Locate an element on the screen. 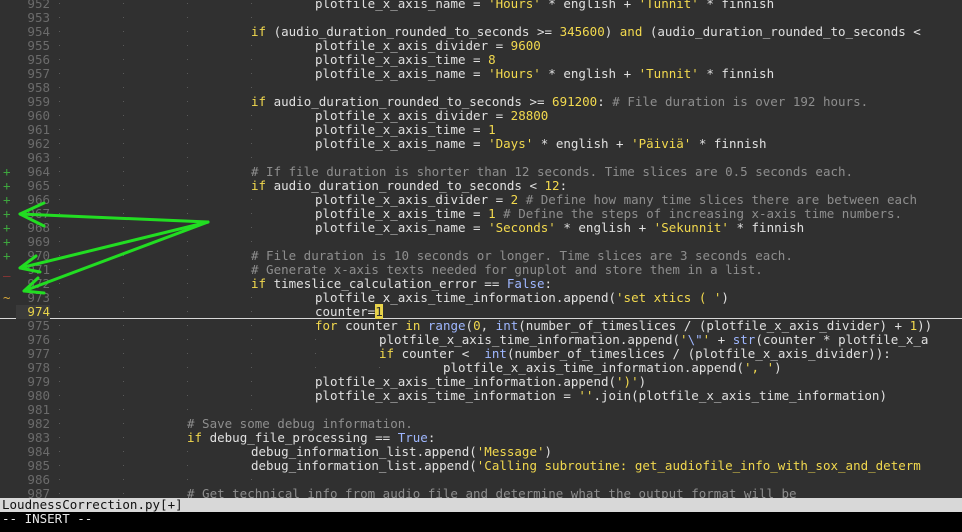 The image size is (962, 532). code-token: 1 is located at coordinates (913, 325).